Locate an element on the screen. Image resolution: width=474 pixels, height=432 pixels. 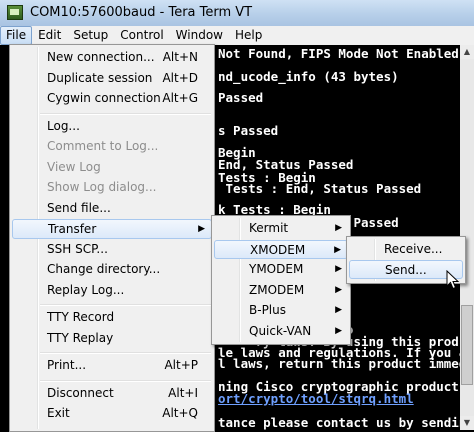
menu-item-label: YMODEM is located at coordinates (276, 269).